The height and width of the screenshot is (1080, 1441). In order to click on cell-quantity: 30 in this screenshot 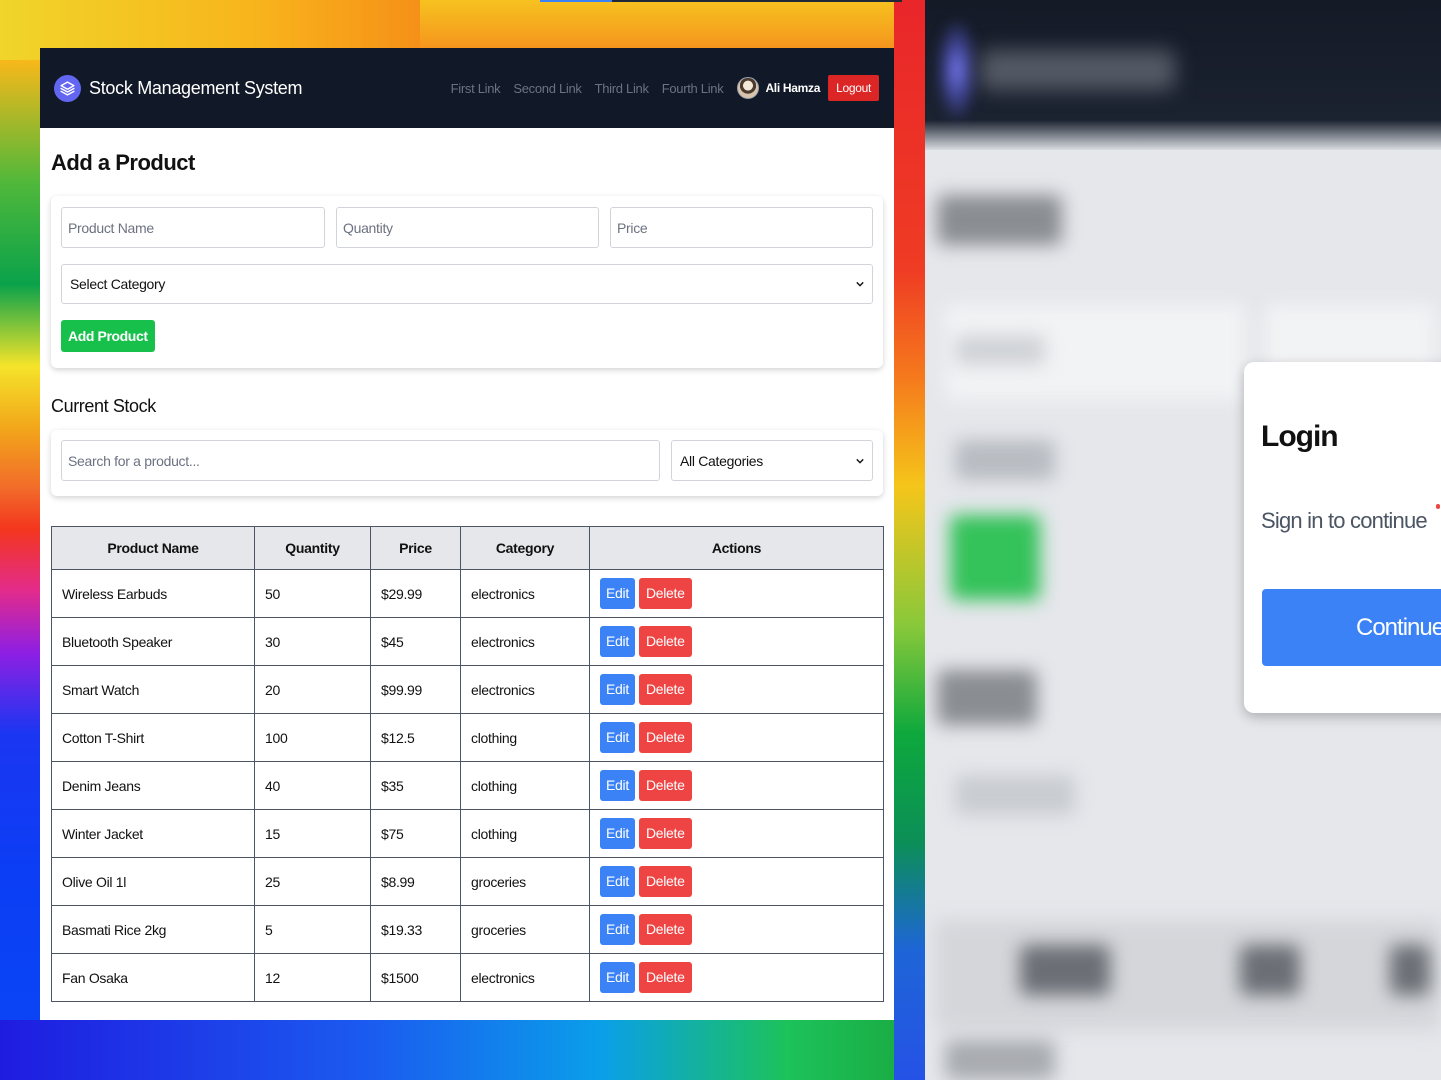, I will do `click(312, 641)`.